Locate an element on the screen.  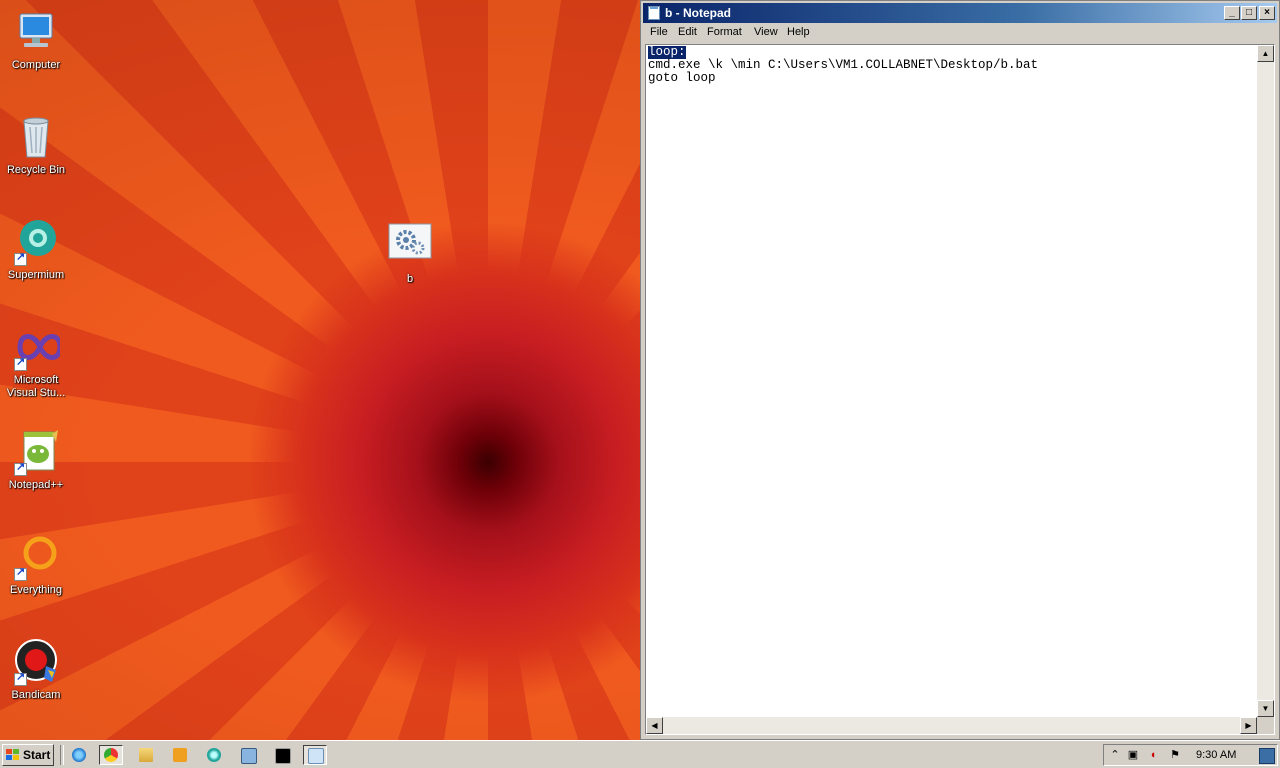
desktop-icon-label: Bandicam is located at coordinates (36, 695).